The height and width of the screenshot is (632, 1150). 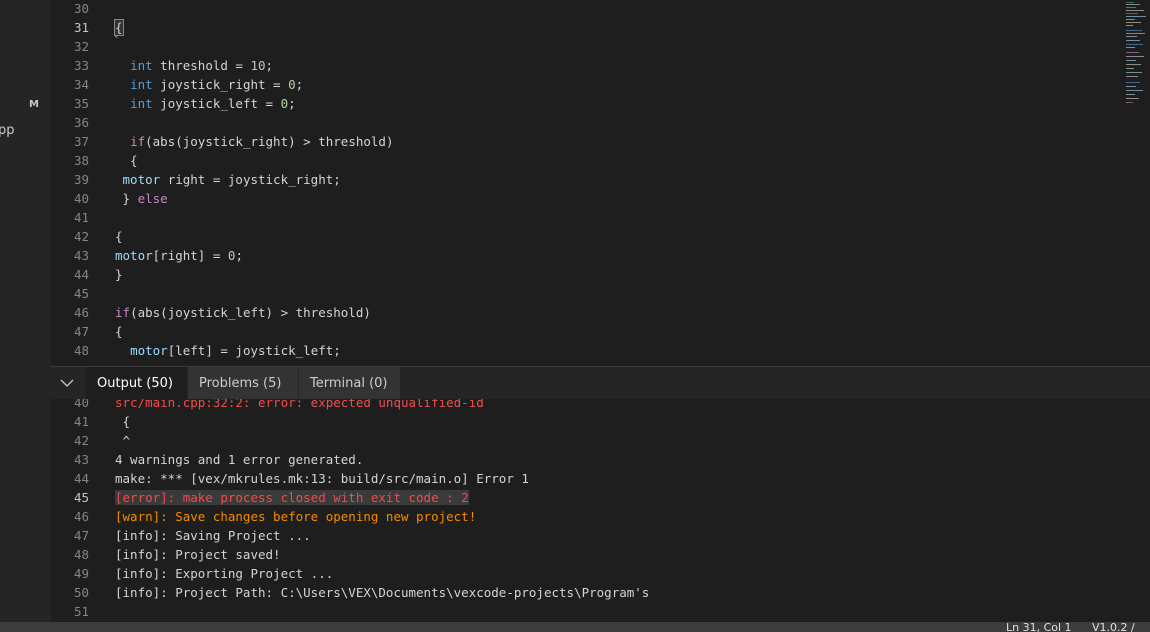 I want to click on output-line-number: 47, so click(x=81, y=535).